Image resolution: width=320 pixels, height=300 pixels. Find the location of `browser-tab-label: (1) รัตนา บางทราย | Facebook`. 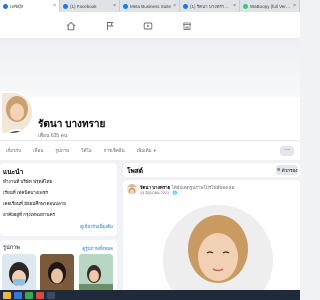

browser-tab-label: (1) รัตนา บางทราย | Facebook is located at coordinates (210, 6).